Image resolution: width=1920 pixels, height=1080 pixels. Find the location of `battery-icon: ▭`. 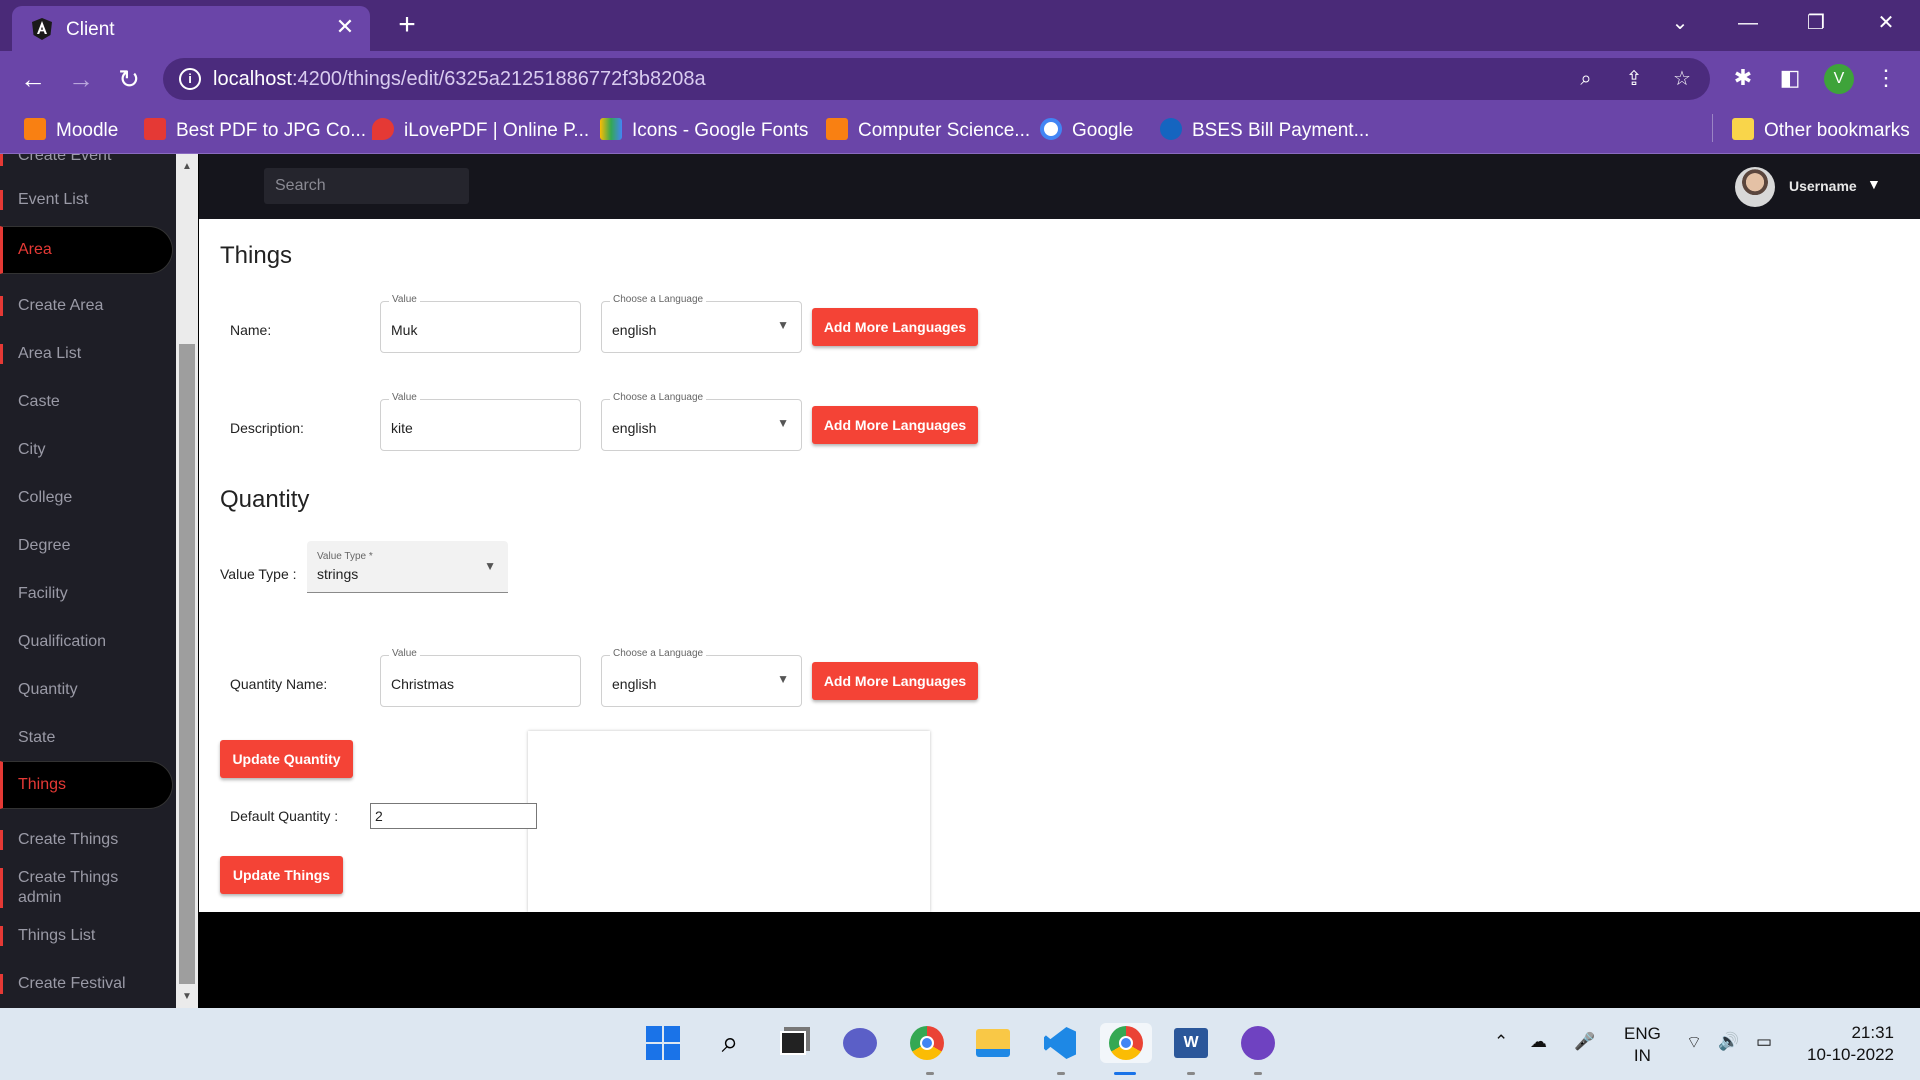

battery-icon: ▭ is located at coordinates (1764, 1042).